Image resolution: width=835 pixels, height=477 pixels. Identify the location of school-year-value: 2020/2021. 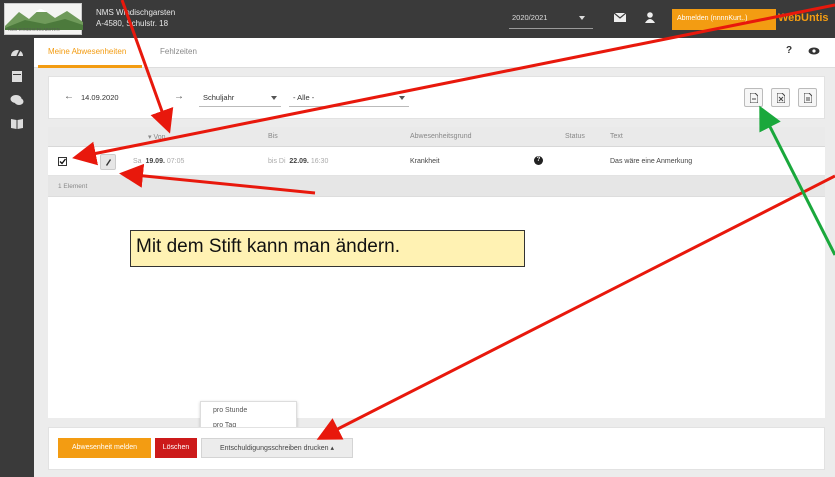
(530, 17).